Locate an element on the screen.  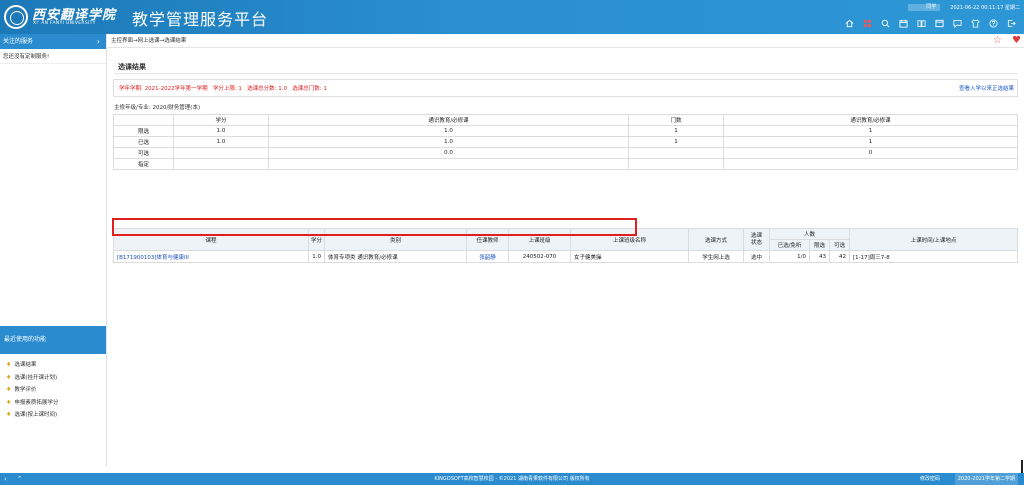
change-password-link: 修改密码 is located at coordinates (930, 479).